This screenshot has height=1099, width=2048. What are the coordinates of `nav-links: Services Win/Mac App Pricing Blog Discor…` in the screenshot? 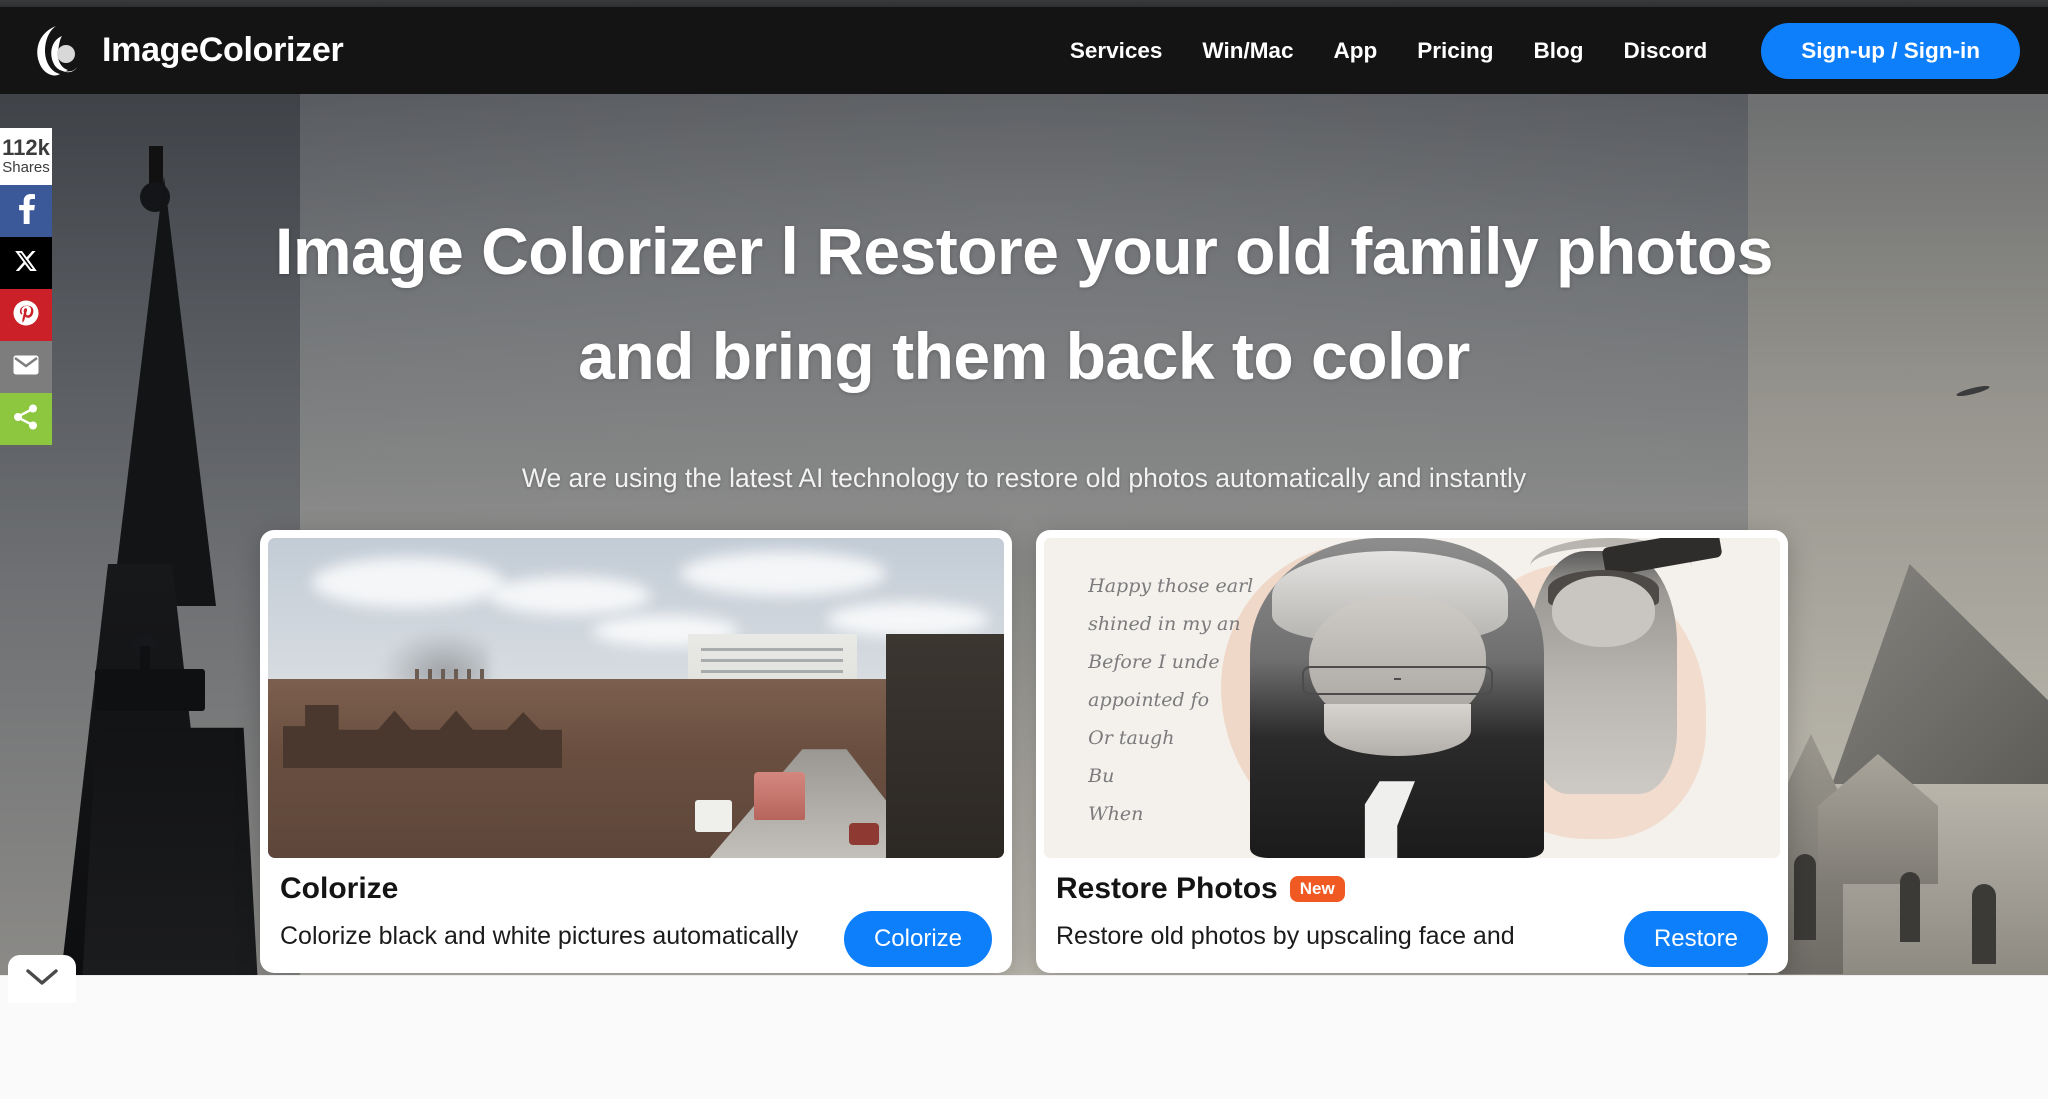 It's located at (1549, 50).